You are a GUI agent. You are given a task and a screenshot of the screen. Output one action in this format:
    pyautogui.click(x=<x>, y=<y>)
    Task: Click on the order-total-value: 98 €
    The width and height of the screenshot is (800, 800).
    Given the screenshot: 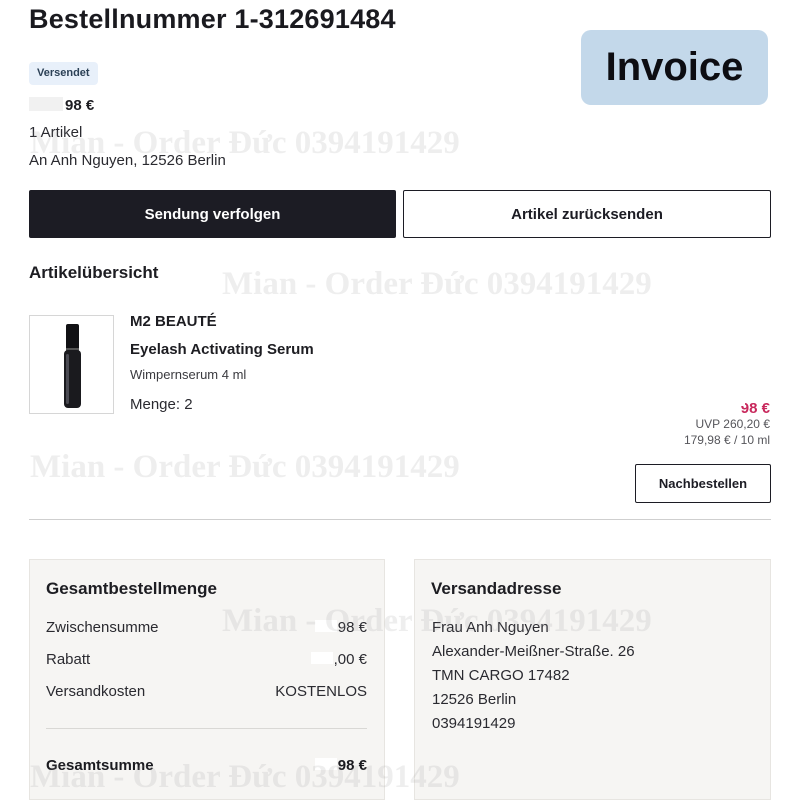 What is the action you would take?
    pyautogui.click(x=80, y=105)
    